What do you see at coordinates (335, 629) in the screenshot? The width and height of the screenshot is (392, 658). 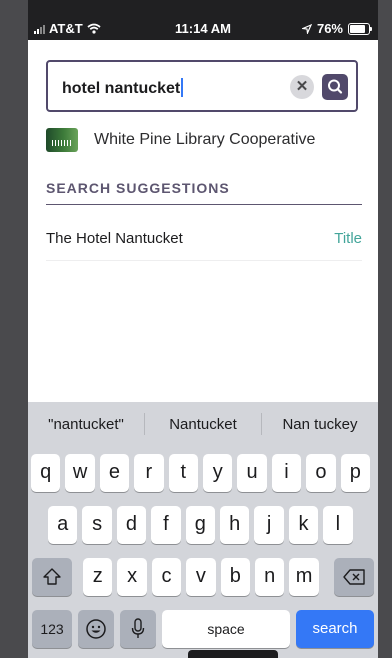 I see `search-key: search` at bounding box center [335, 629].